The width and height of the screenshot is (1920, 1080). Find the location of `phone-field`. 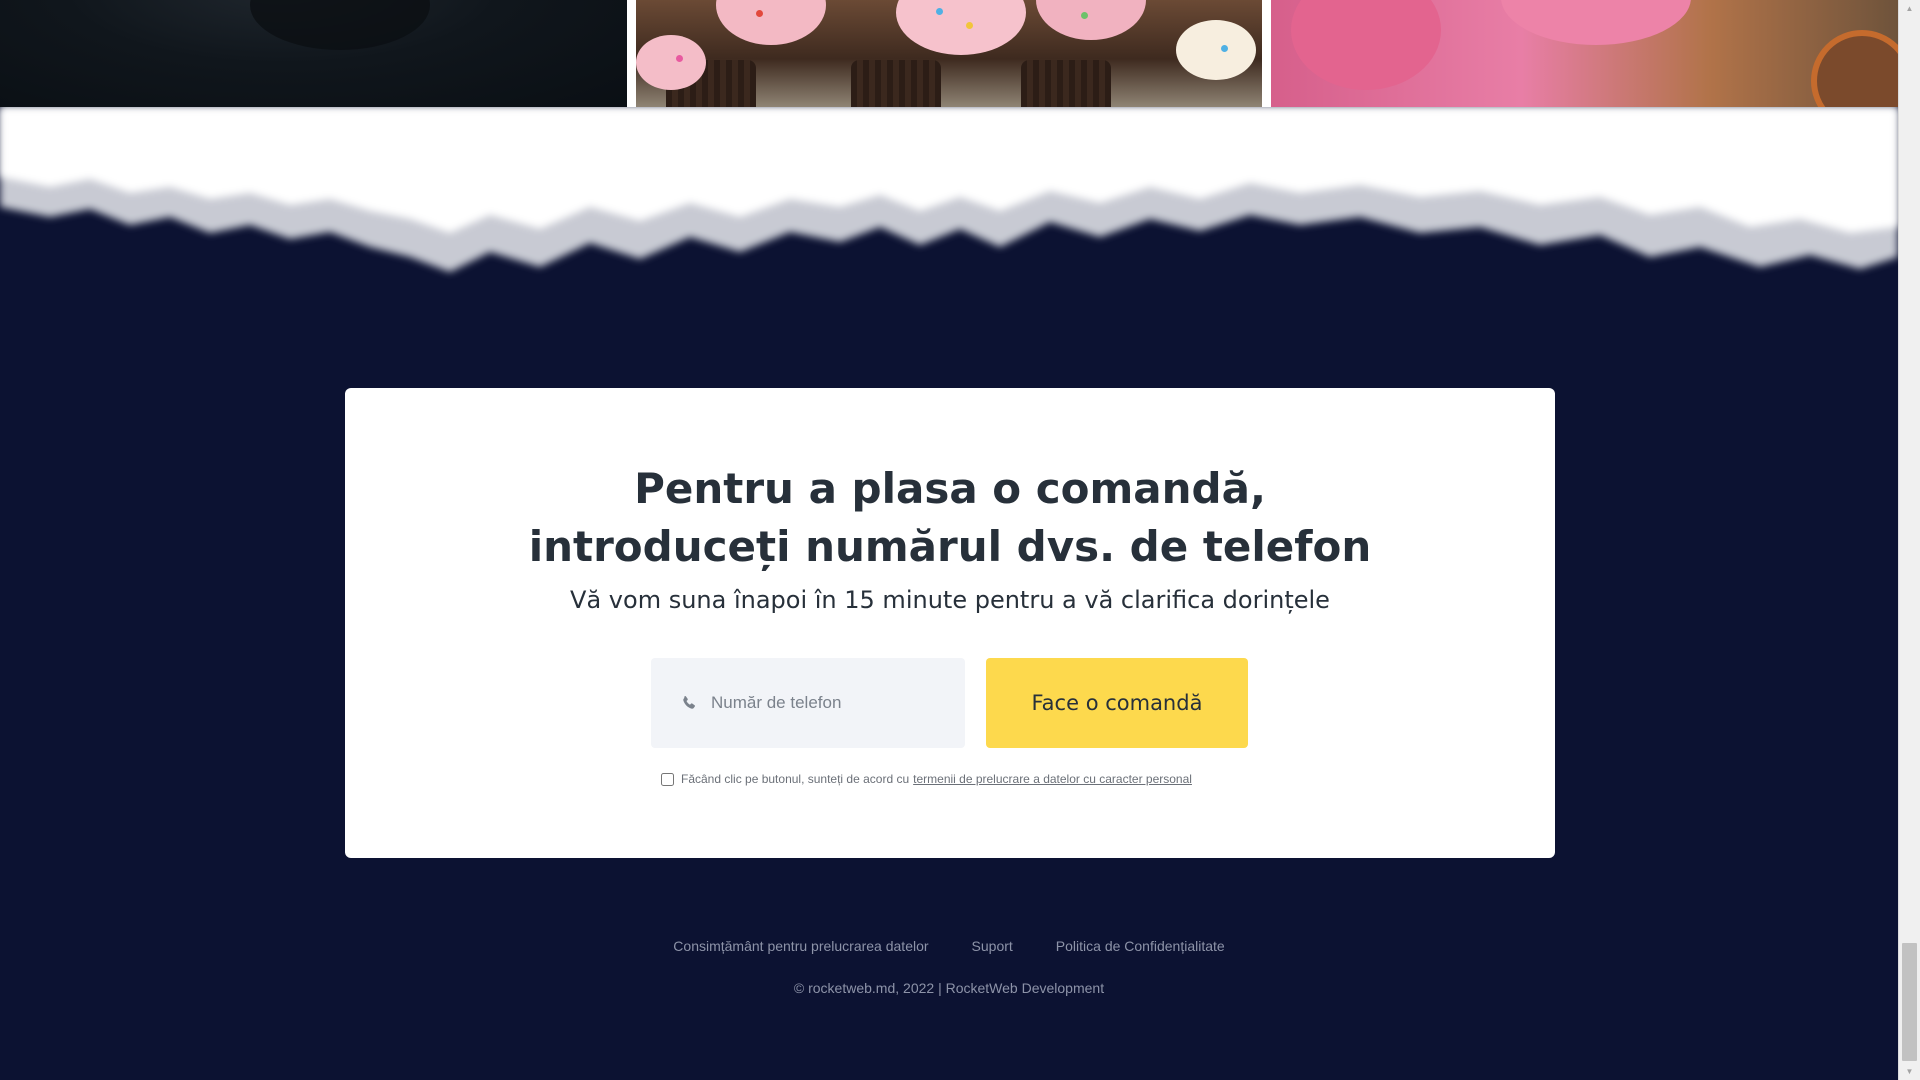

phone-field is located at coordinates (808, 703).